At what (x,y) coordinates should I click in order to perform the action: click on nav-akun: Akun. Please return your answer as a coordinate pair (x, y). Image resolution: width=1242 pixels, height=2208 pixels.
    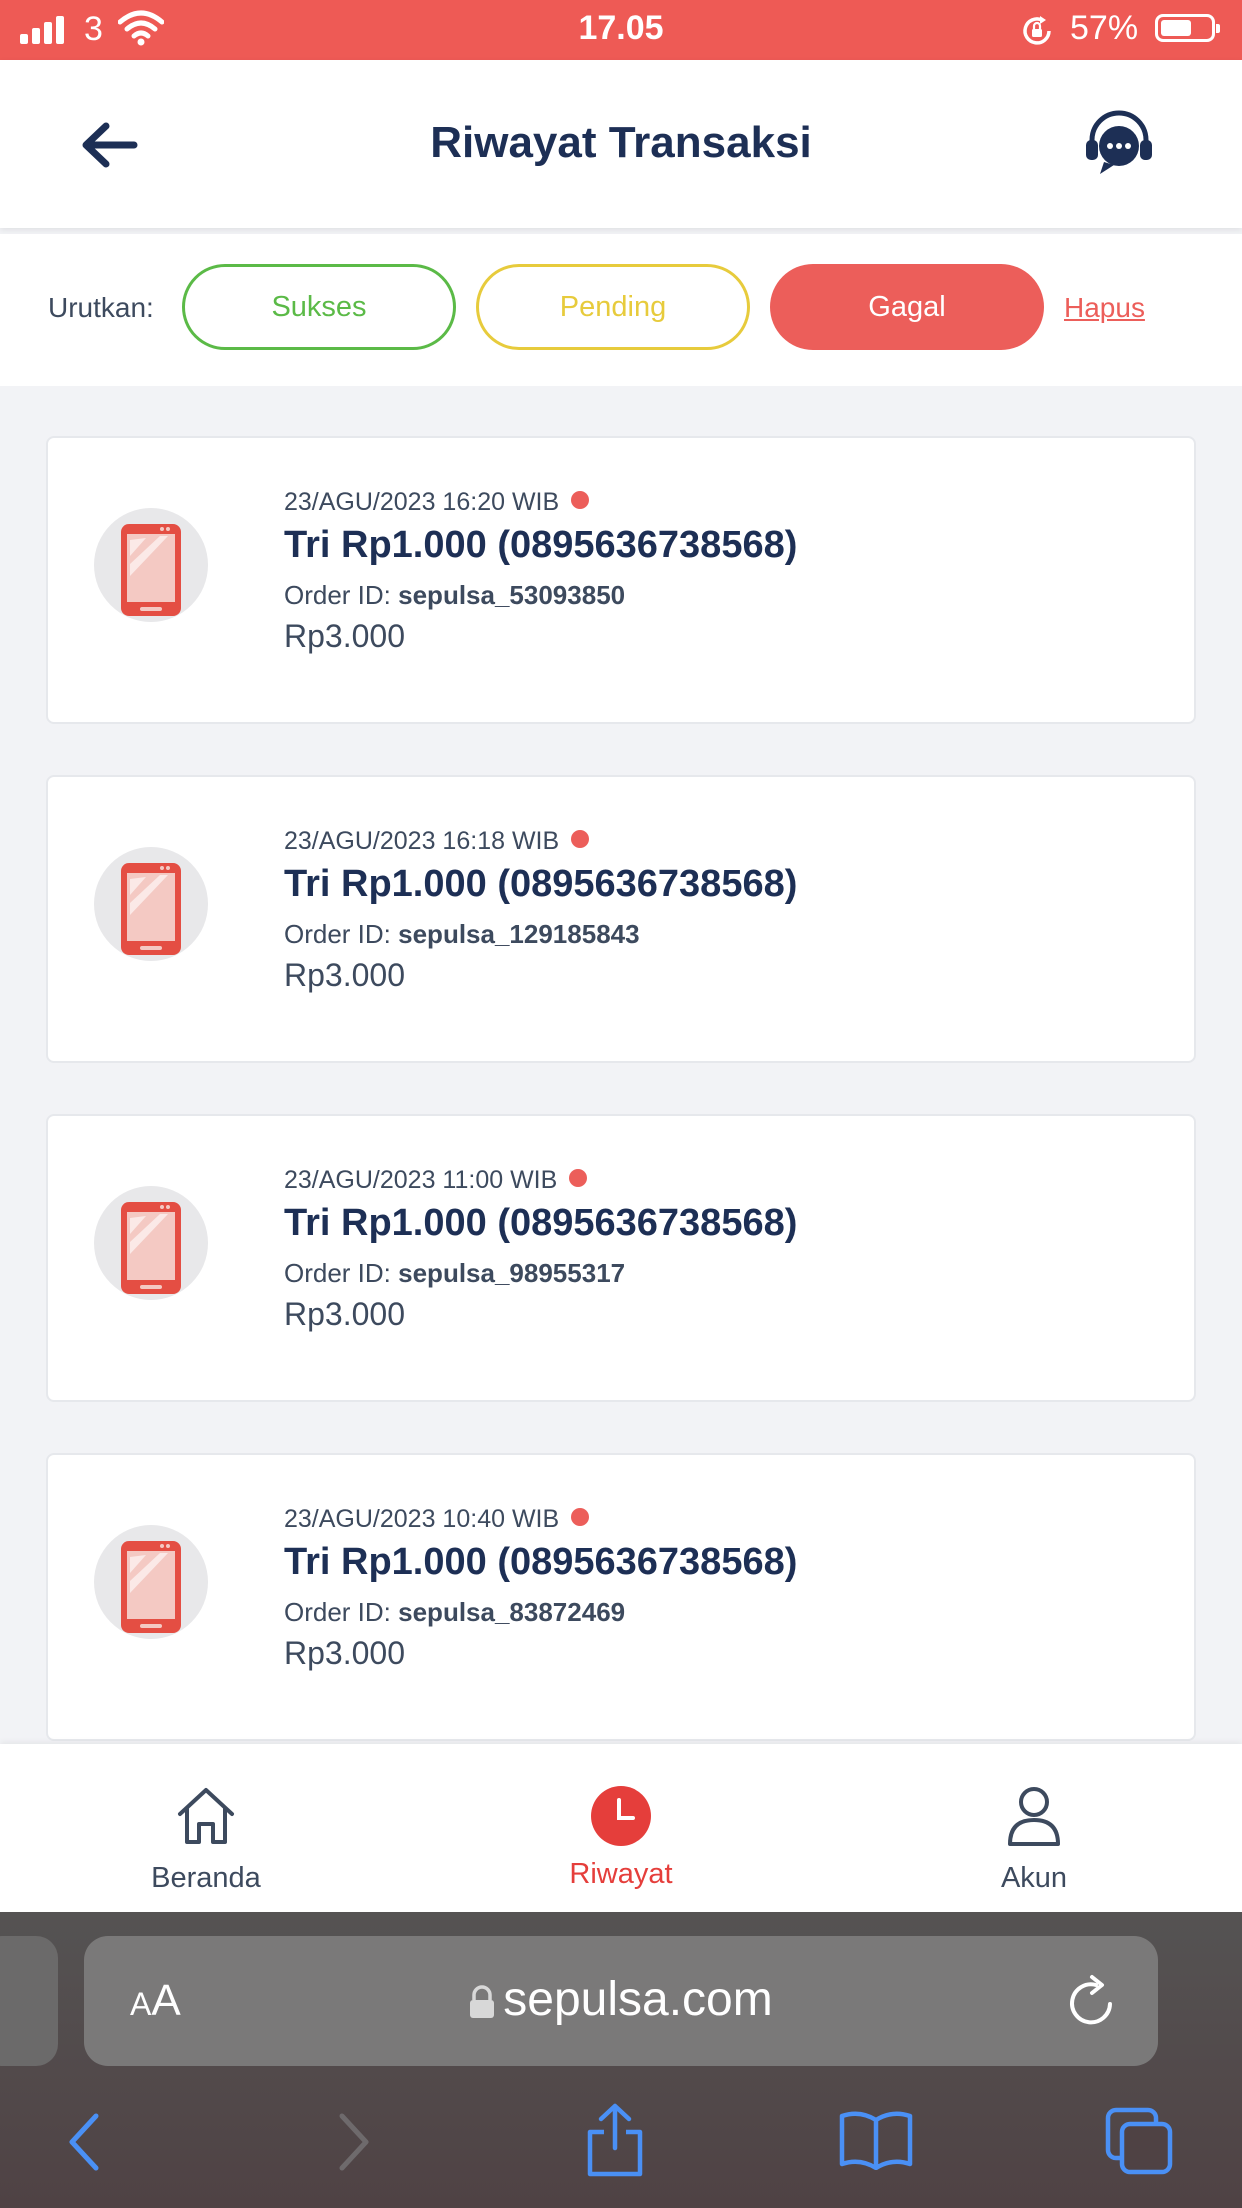
    Looking at the image, I should click on (1034, 1828).